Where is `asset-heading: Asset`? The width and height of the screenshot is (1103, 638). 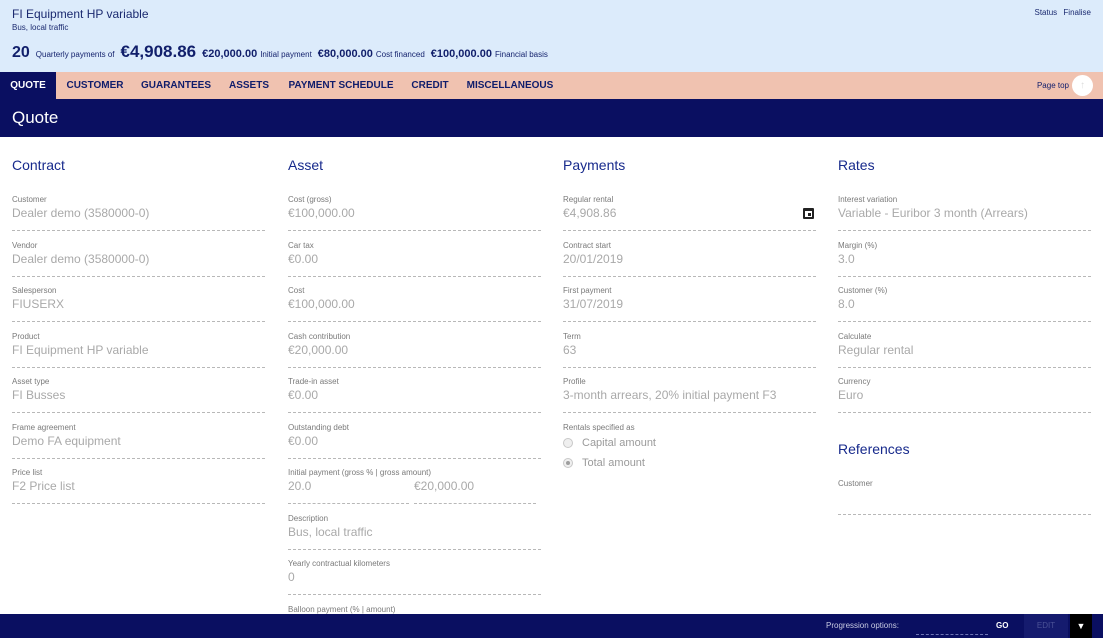
asset-heading: Asset is located at coordinates (306, 165).